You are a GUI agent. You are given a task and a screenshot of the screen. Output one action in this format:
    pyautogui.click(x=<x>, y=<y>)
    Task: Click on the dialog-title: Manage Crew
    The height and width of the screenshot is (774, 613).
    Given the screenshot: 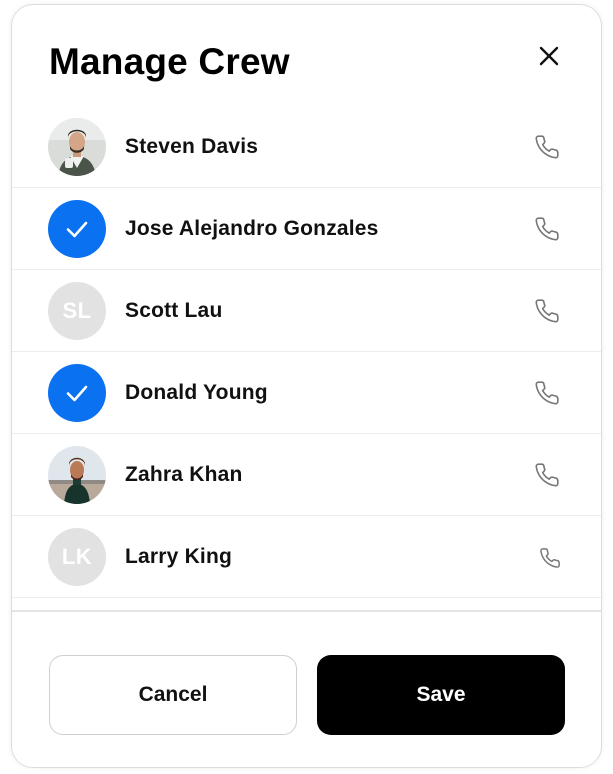 What is the action you would take?
    pyautogui.click(x=169, y=61)
    